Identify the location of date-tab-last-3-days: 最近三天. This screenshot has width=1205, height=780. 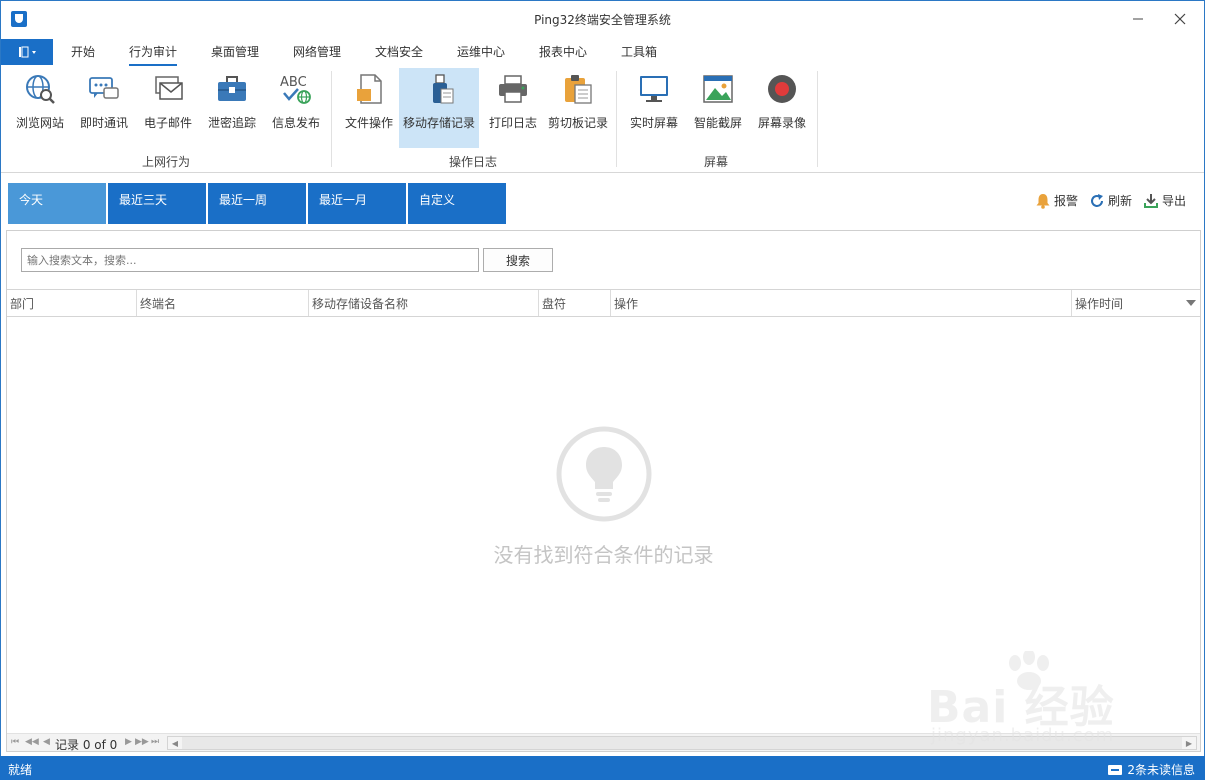
(157, 203).